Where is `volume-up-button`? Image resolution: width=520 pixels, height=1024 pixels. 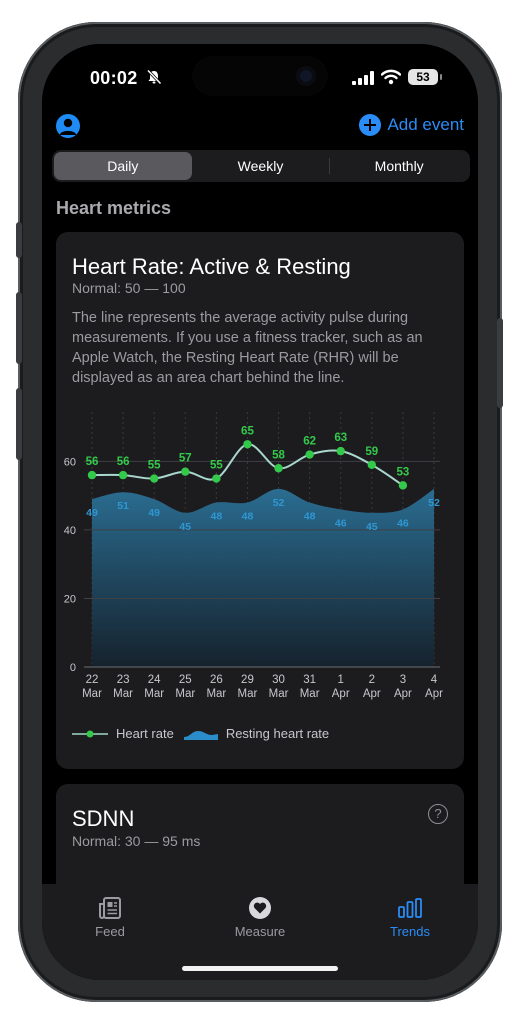 volume-up-button is located at coordinates (19, 328).